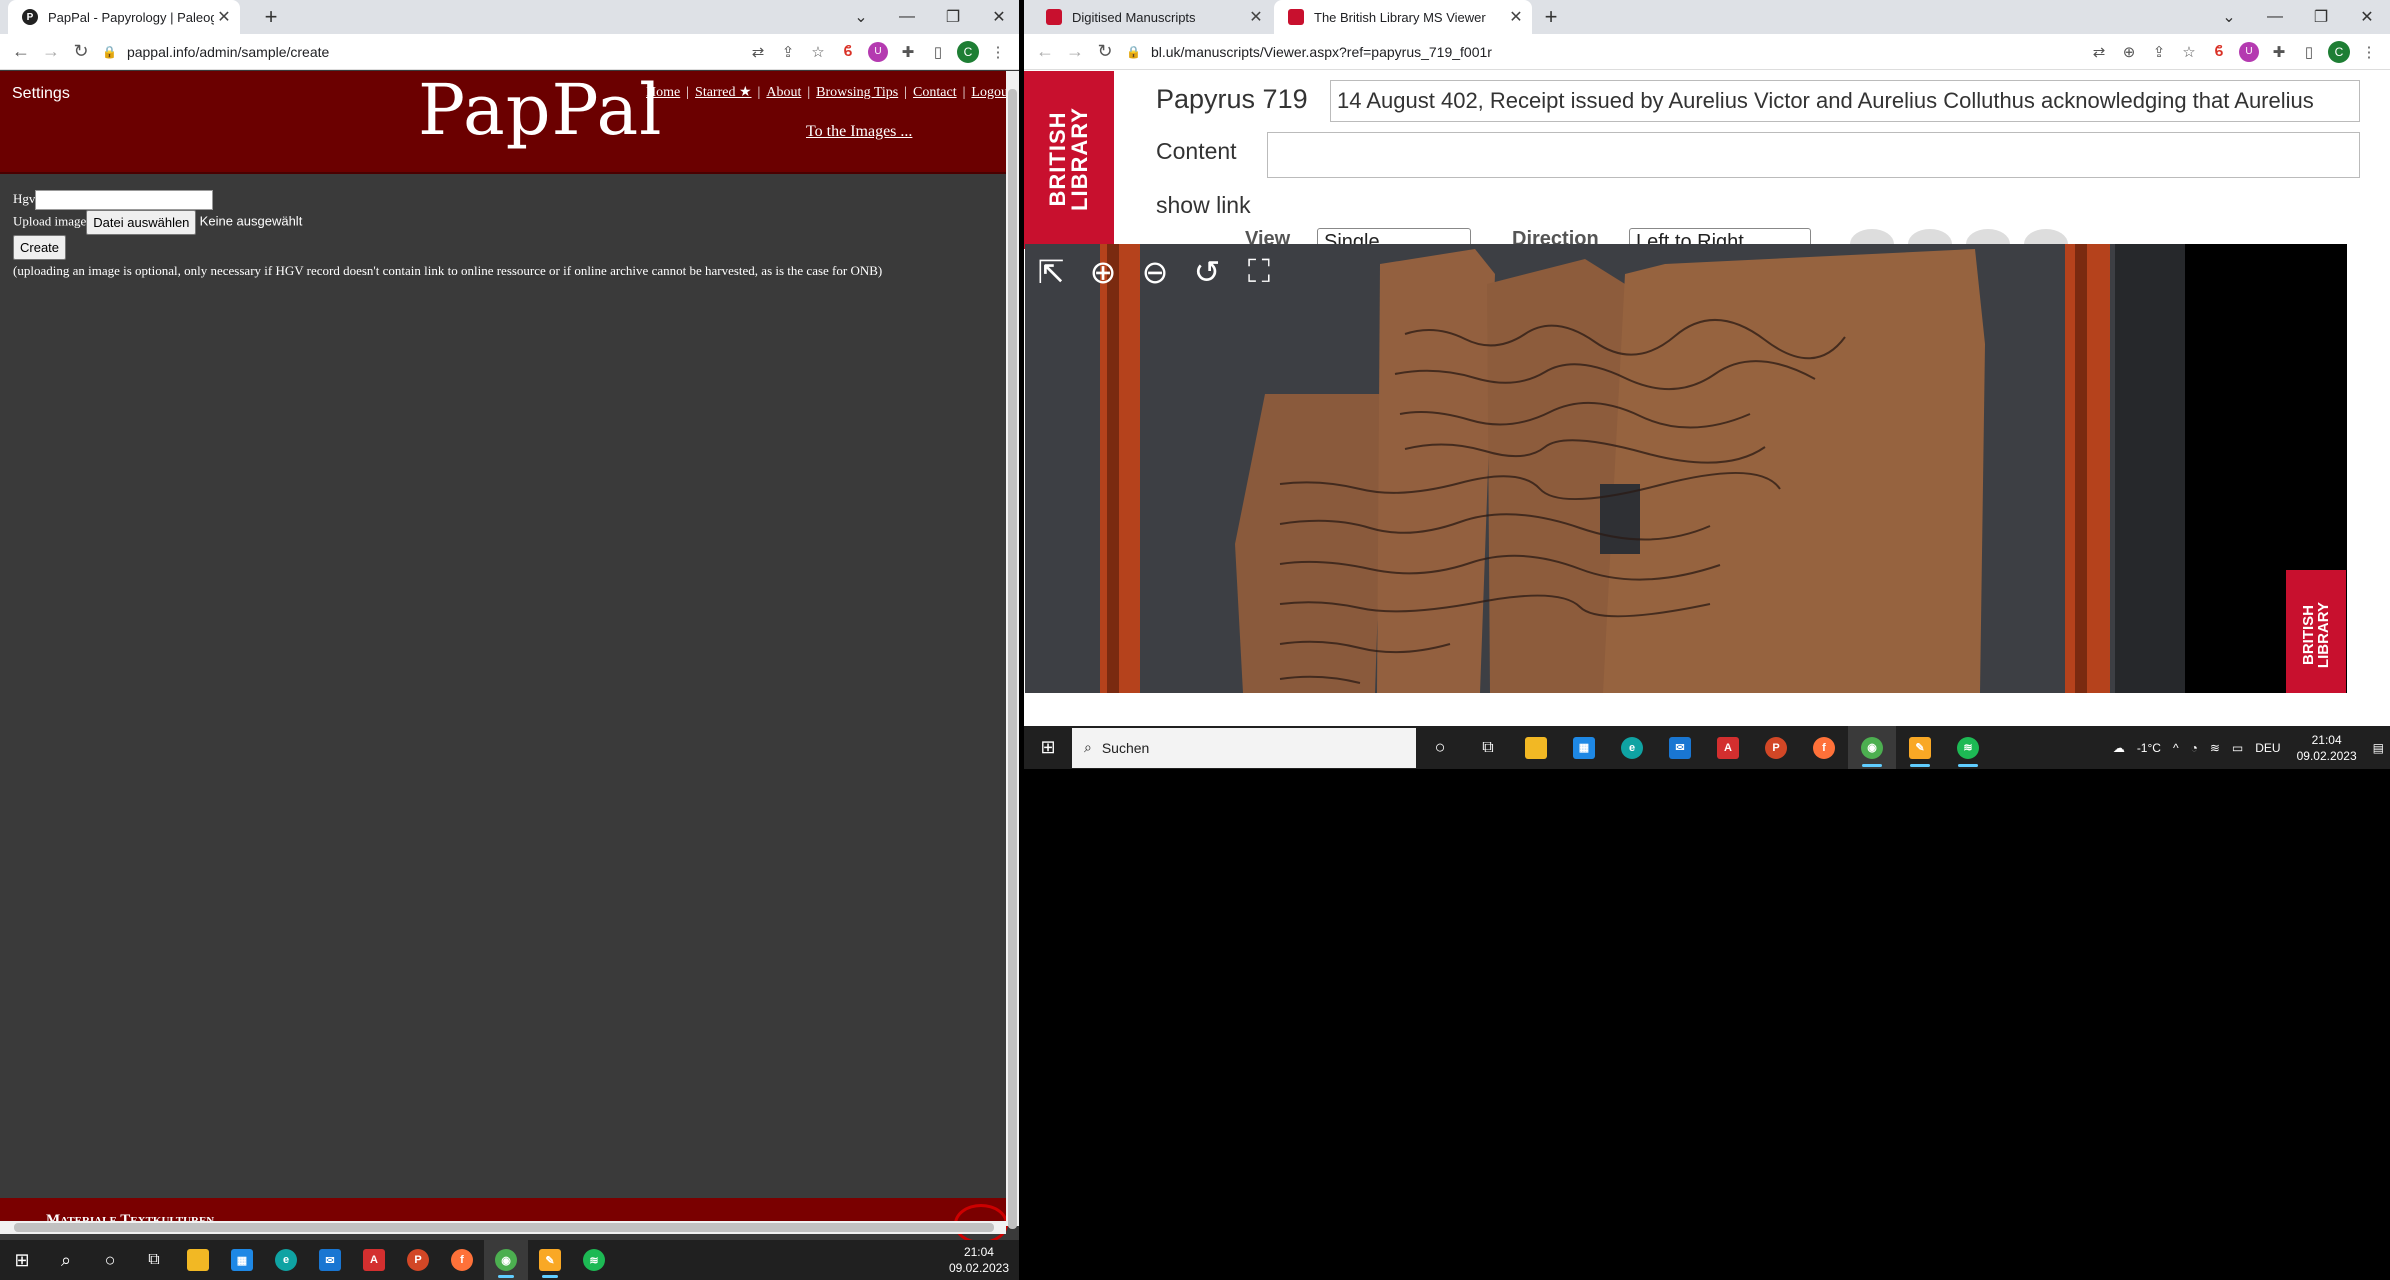 This screenshot has height=1280, width=2390. I want to click on vertical-scrollbar, so click(1012, 650).